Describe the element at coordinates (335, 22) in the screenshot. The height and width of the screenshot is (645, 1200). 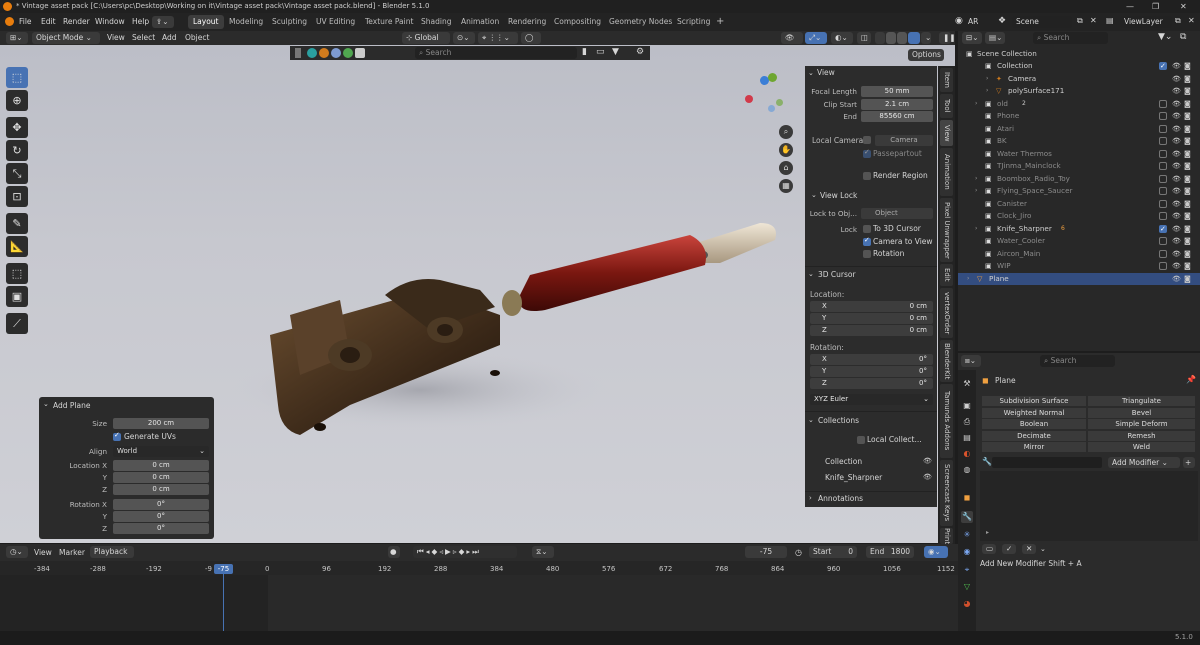
I see `tab-uv-editing: UV Editing` at that location.